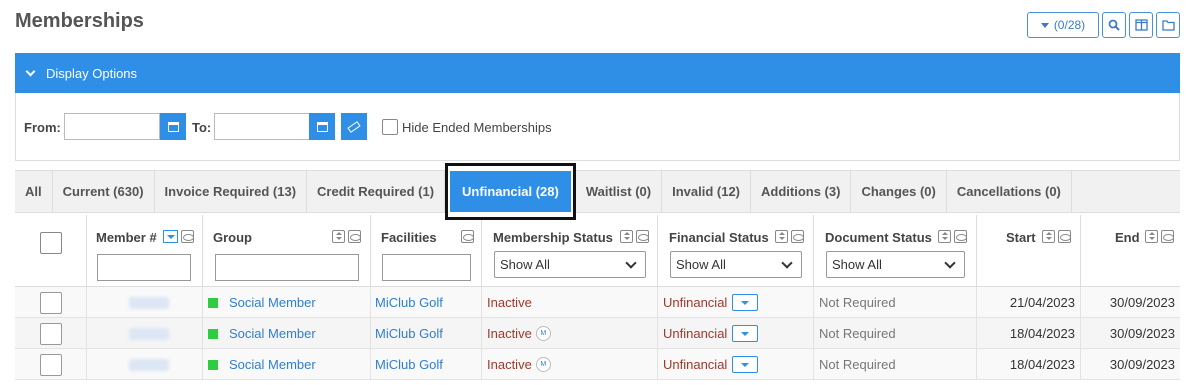  Describe the element at coordinates (213, 333) in the screenshot. I see `group-color-swatch` at that location.